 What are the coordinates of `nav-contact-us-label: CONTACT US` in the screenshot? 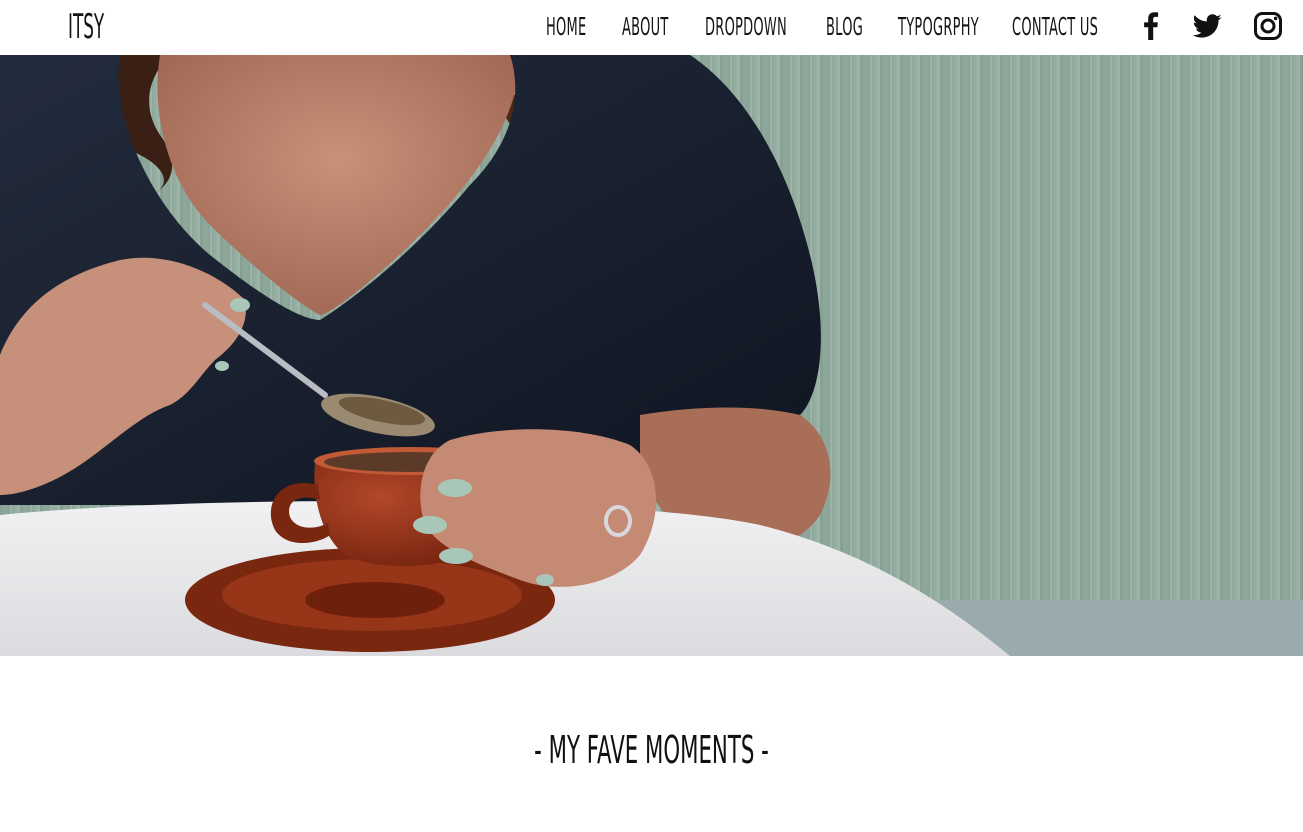 It's located at (1055, 26).